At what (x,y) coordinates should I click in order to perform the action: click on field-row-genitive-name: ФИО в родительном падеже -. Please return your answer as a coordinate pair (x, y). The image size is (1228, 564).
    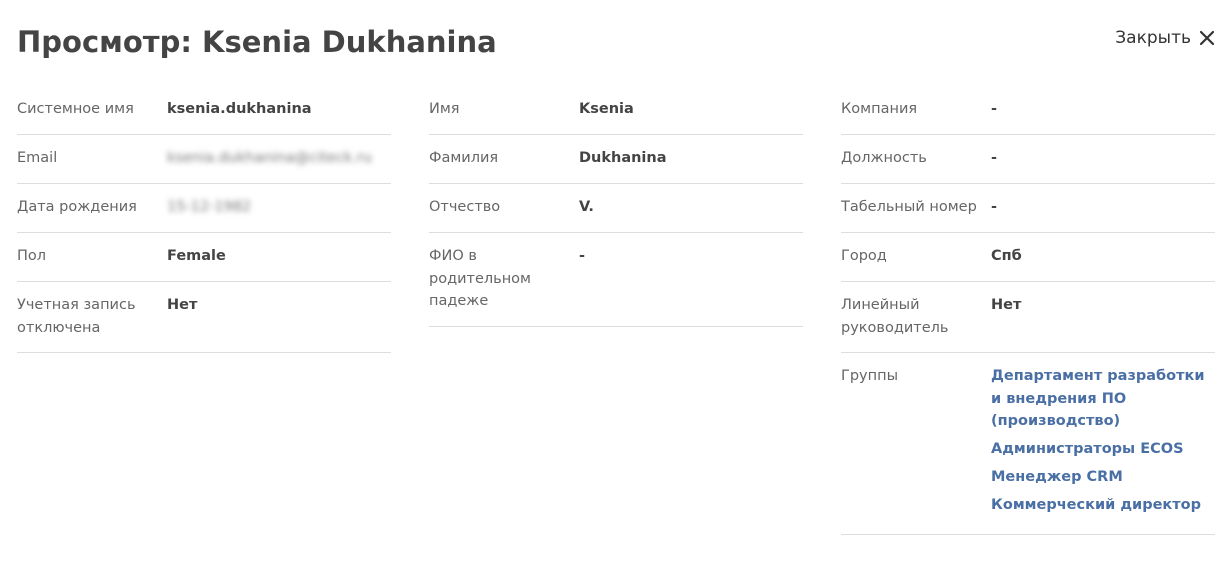
    Looking at the image, I should click on (616, 280).